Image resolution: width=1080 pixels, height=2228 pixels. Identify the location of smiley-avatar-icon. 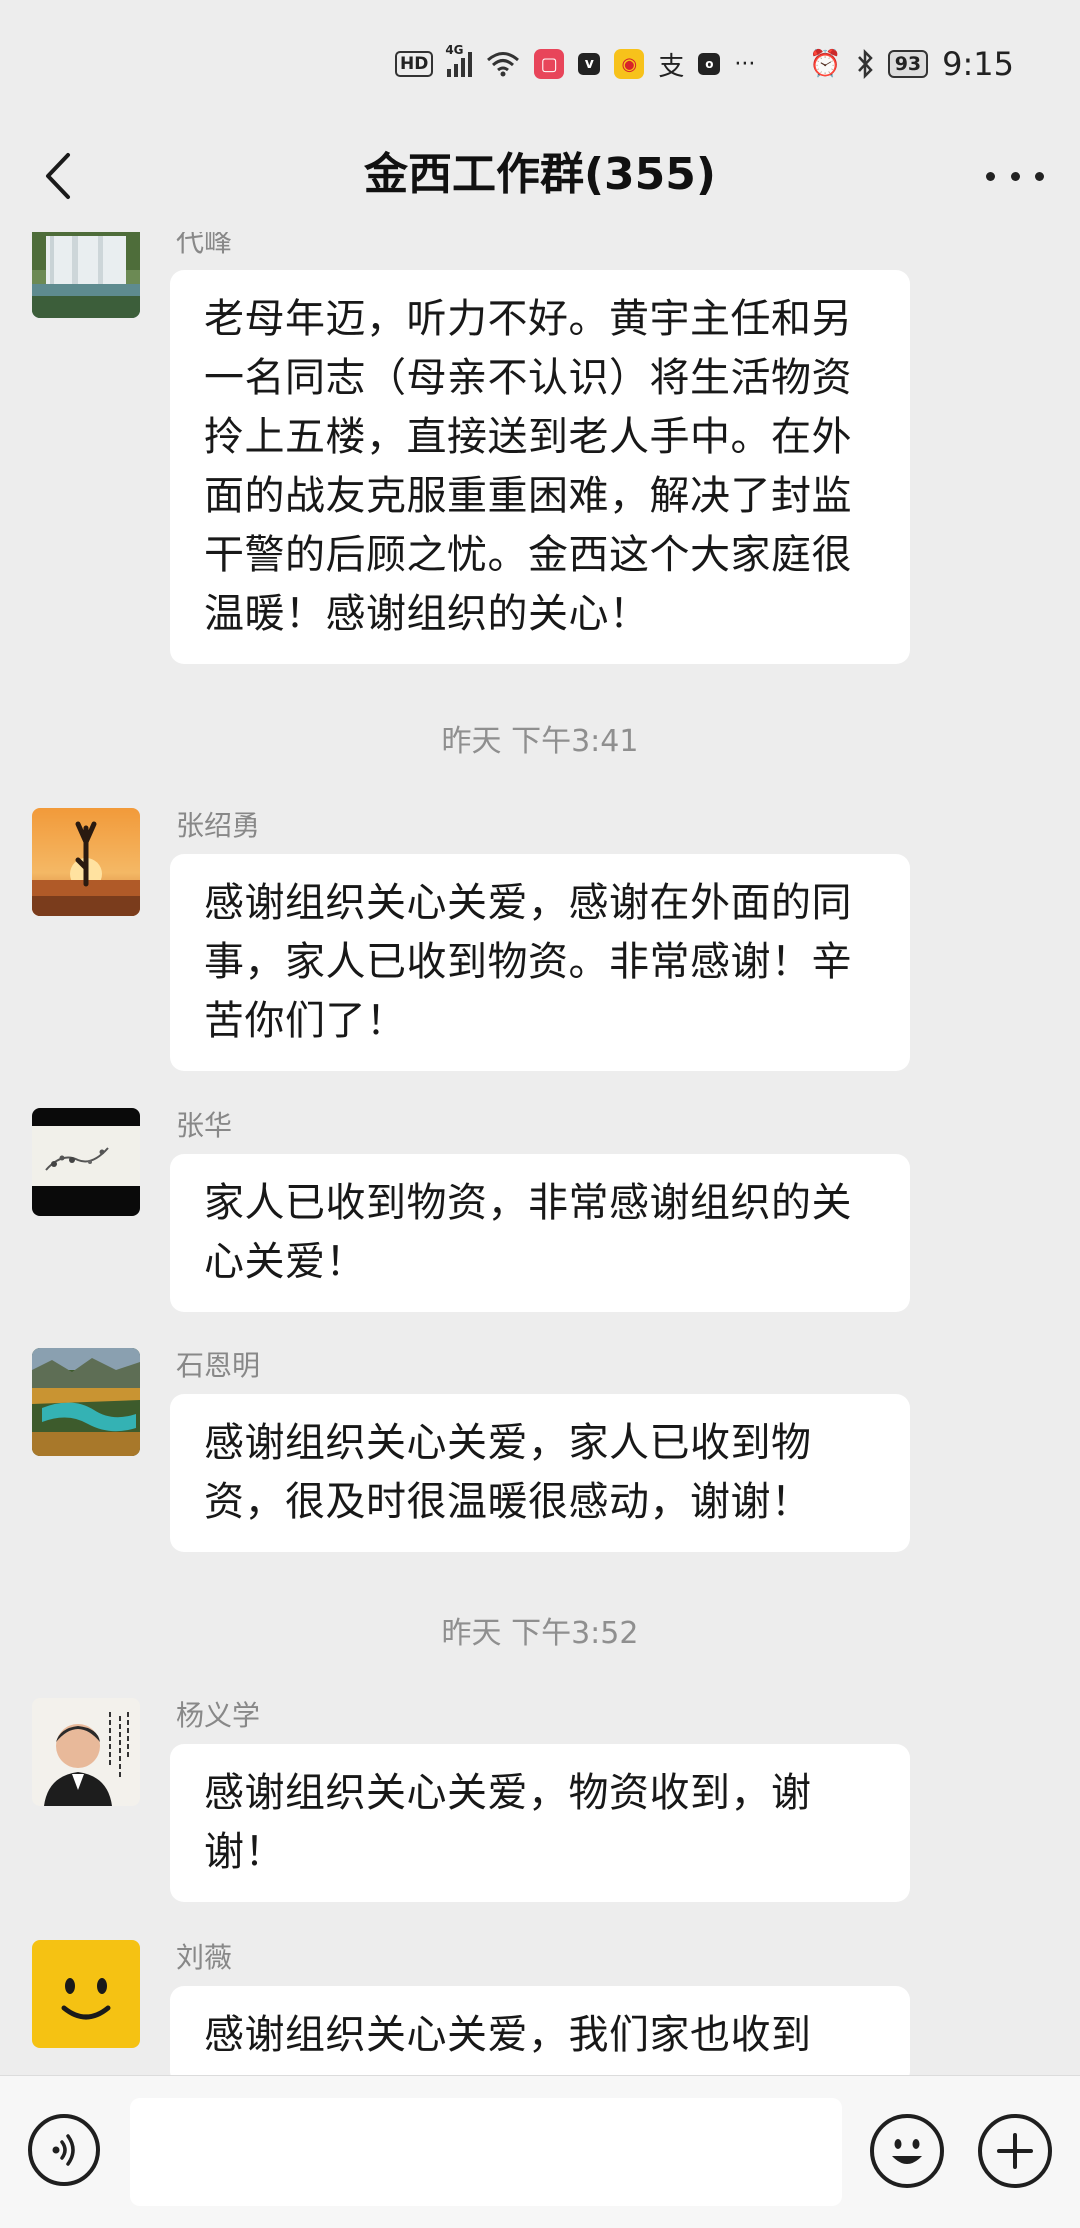
(86, 1994).